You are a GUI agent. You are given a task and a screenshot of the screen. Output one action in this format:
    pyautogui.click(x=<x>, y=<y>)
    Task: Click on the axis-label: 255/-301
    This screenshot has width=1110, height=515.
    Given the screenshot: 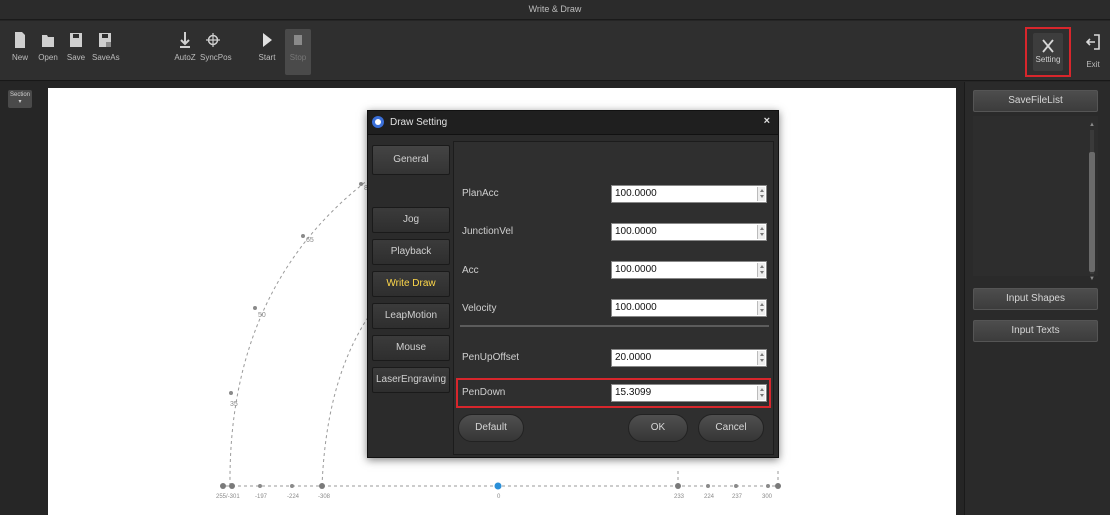 What is the action you would take?
    pyautogui.click(x=228, y=497)
    